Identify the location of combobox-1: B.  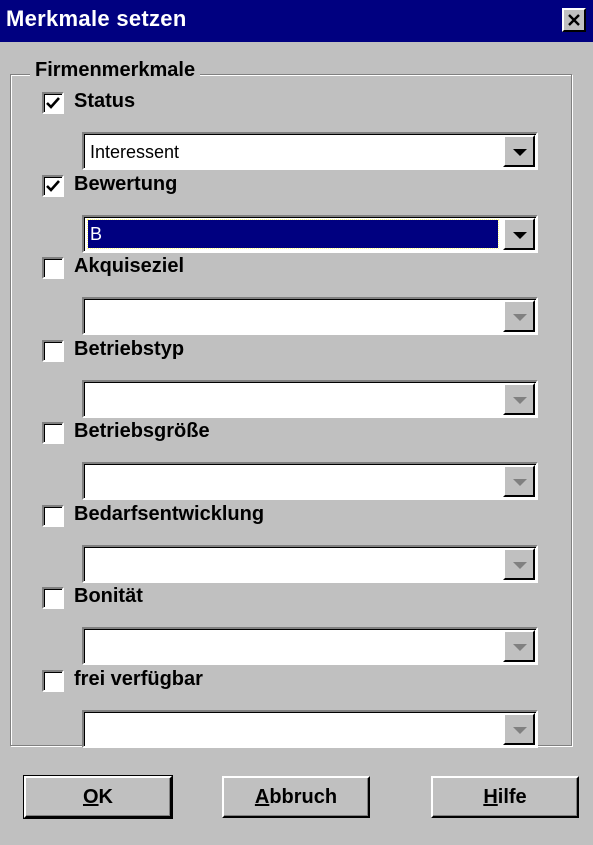
(310, 234).